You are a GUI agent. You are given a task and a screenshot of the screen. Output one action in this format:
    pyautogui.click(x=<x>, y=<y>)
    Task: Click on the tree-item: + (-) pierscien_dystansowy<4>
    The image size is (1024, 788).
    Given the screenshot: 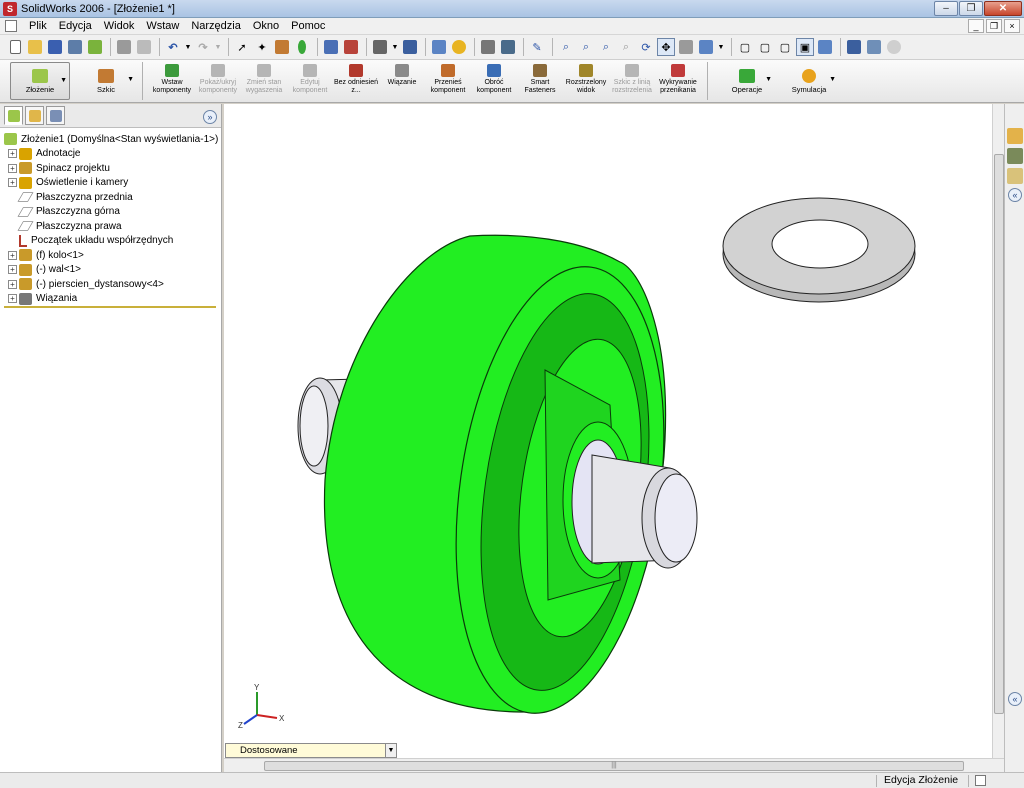 What is the action you would take?
    pyautogui.click(x=110, y=284)
    